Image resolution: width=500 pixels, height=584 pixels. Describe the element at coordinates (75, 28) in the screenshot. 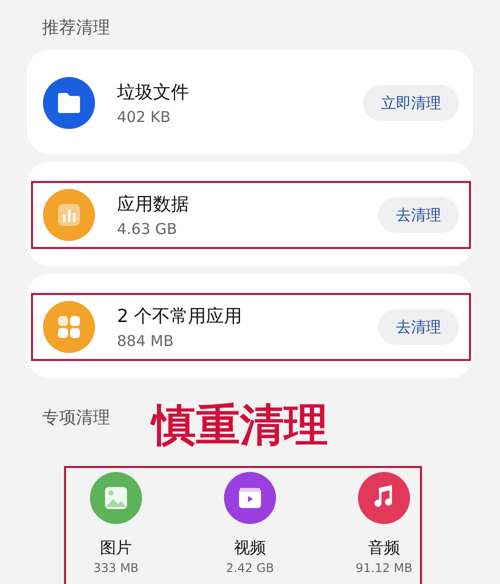

I see `section-title: 推荐清理` at that location.